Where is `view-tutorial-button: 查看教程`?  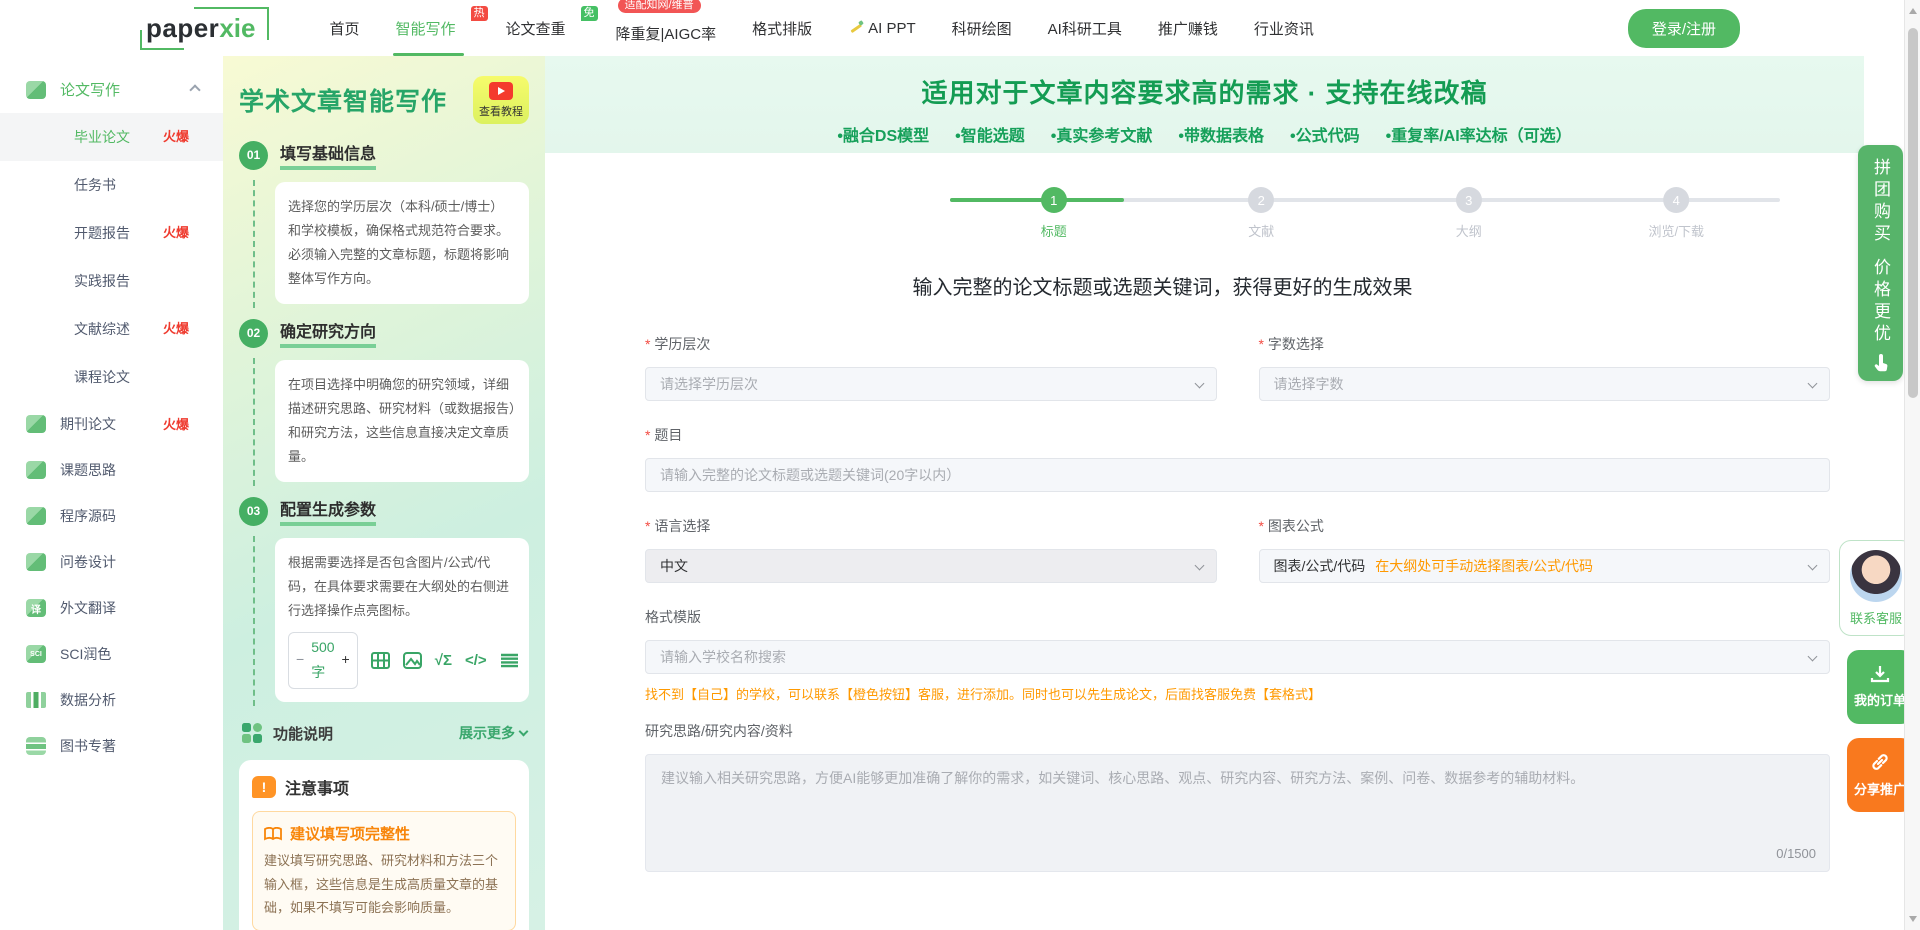 view-tutorial-button: 查看教程 is located at coordinates (501, 100).